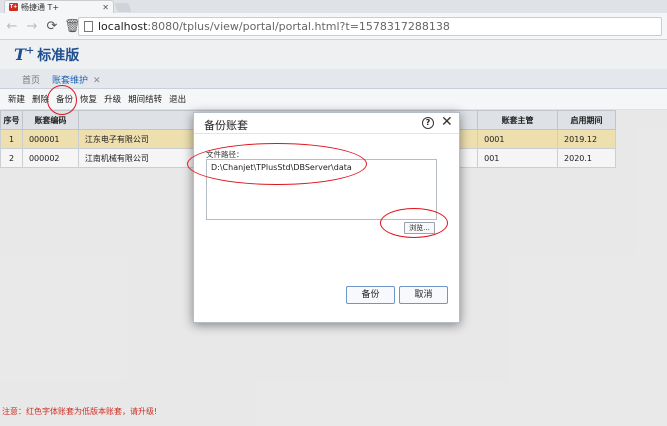 The height and width of the screenshot is (426, 667). What do you see at coordinates (177, 99) in the screenshot?
I see `exit-button: 退出` at bounding box center [177, 99].